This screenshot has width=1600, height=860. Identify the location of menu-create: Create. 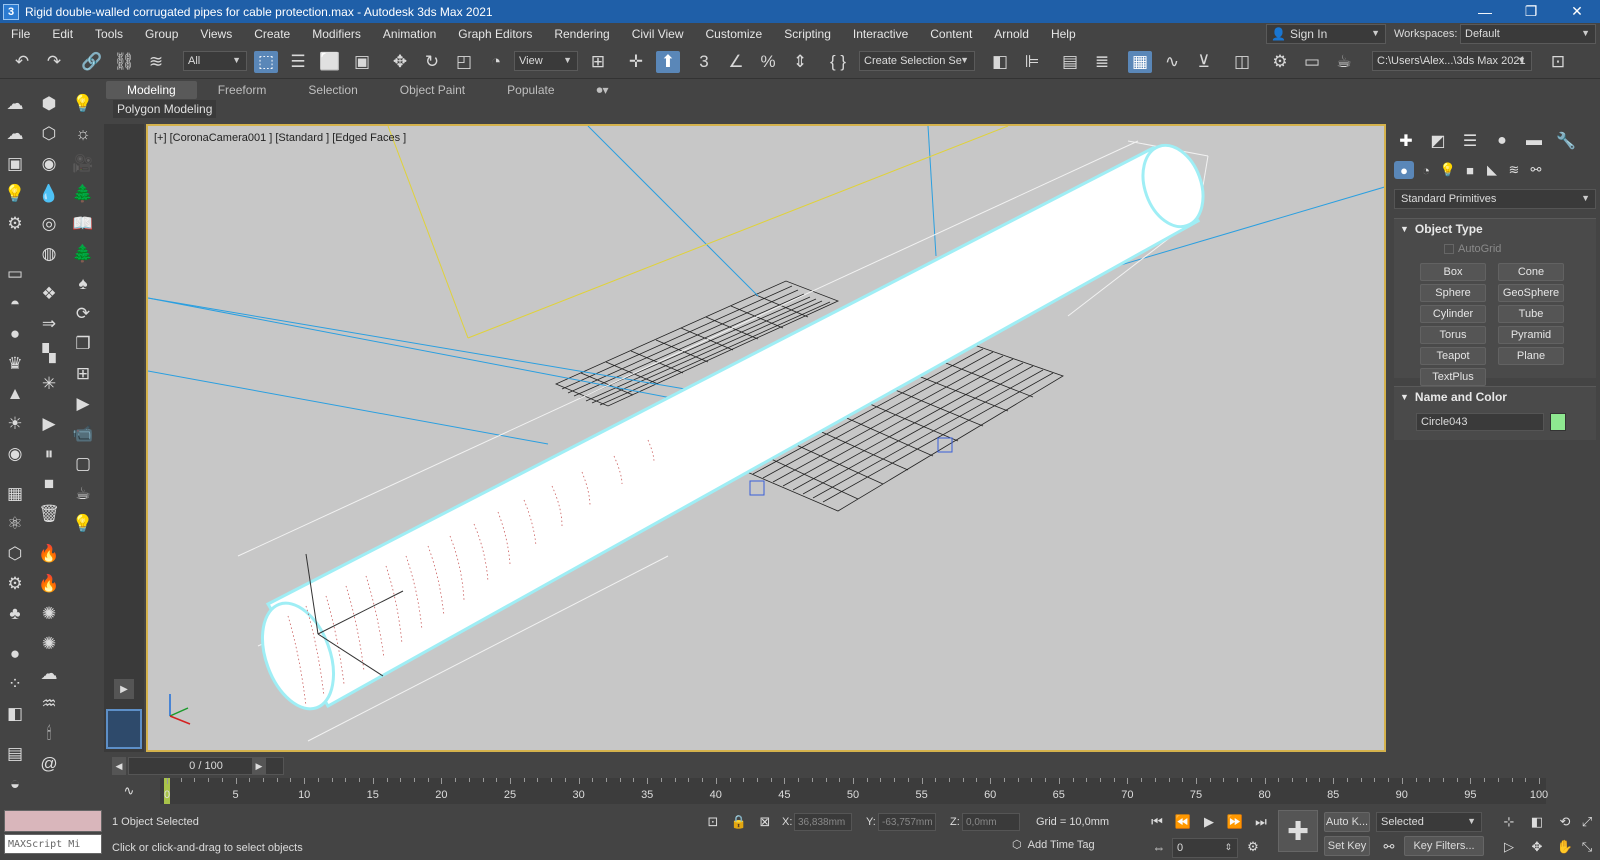
(272, 34).